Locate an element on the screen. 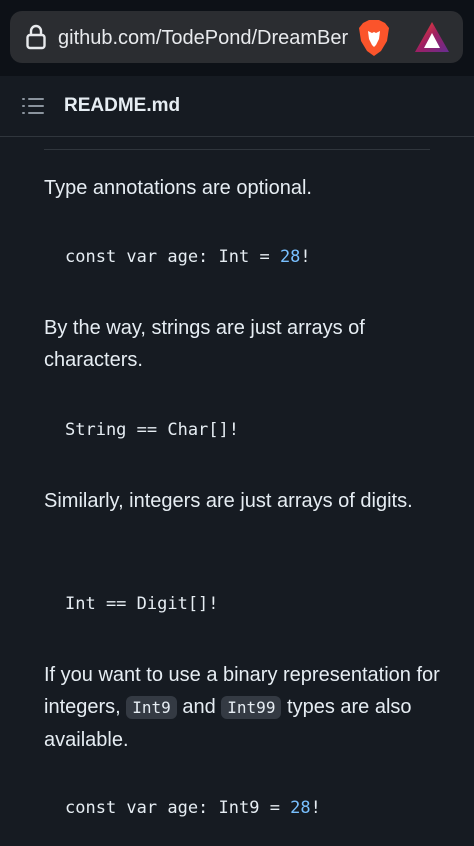 This screenshot has width=474, height=846. code-block-age-int: const var age: Int = 28! is located at coordinates (188, 257).